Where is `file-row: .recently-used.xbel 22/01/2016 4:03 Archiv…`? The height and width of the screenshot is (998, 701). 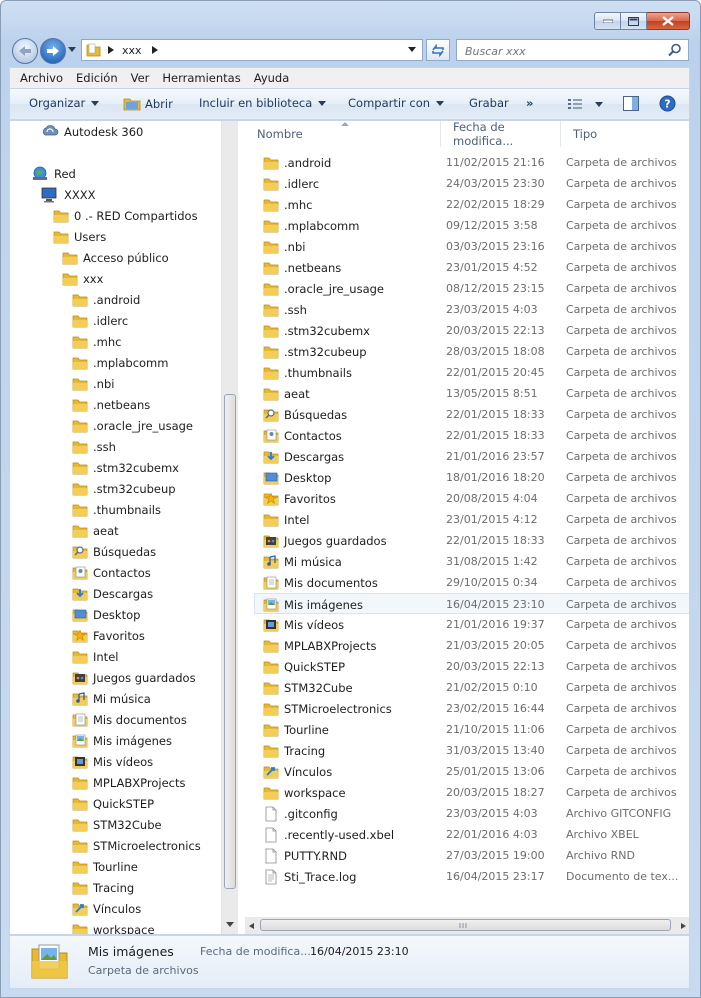 file-row: .recently-used.xbel 22/01/2016 4:03 Archiv… is located at coordinates (472, 834).